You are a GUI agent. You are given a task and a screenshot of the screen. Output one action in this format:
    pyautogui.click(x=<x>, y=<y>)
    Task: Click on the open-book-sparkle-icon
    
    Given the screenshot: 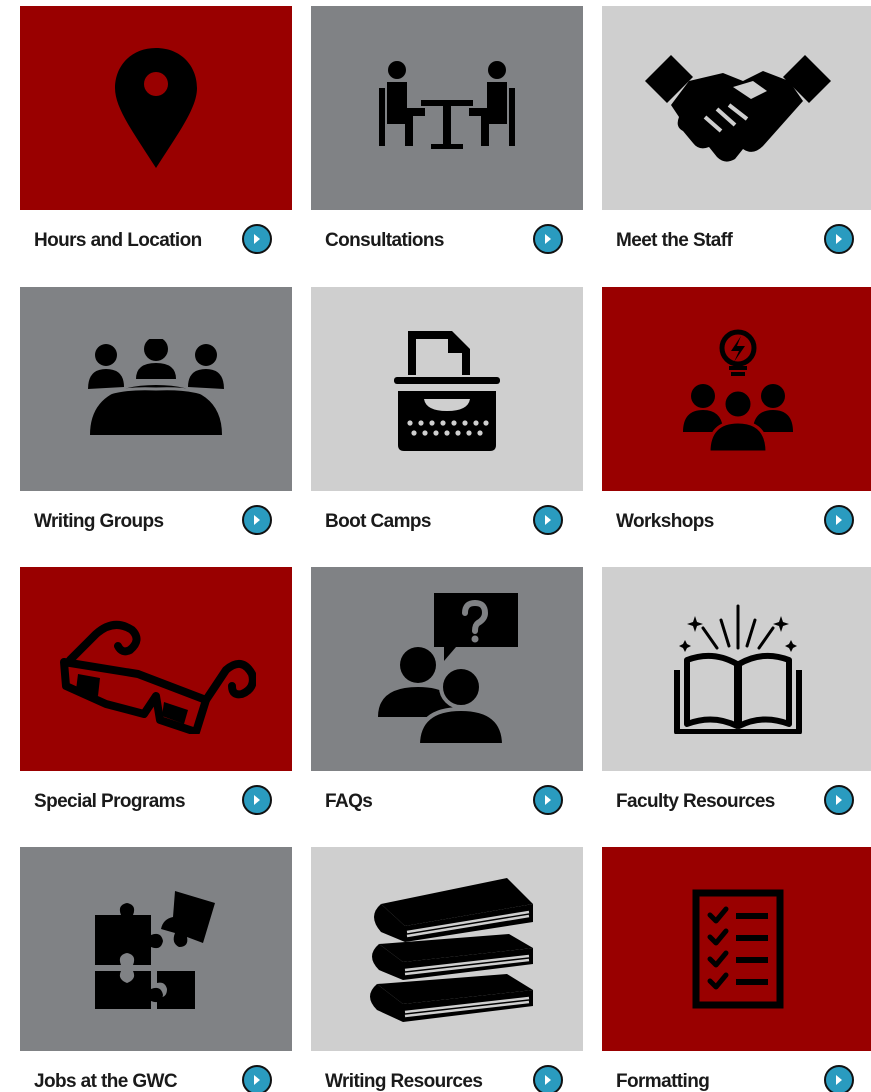 What is the action you would take?
    pyautogui.click(x=738, y=669)
    